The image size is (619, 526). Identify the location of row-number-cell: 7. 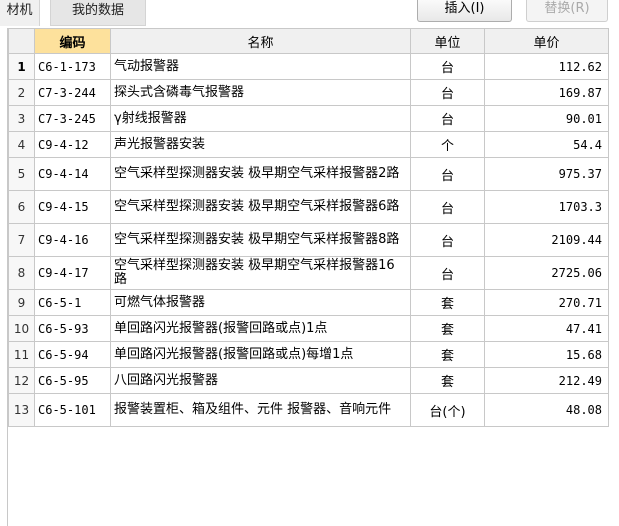
(21, 240).